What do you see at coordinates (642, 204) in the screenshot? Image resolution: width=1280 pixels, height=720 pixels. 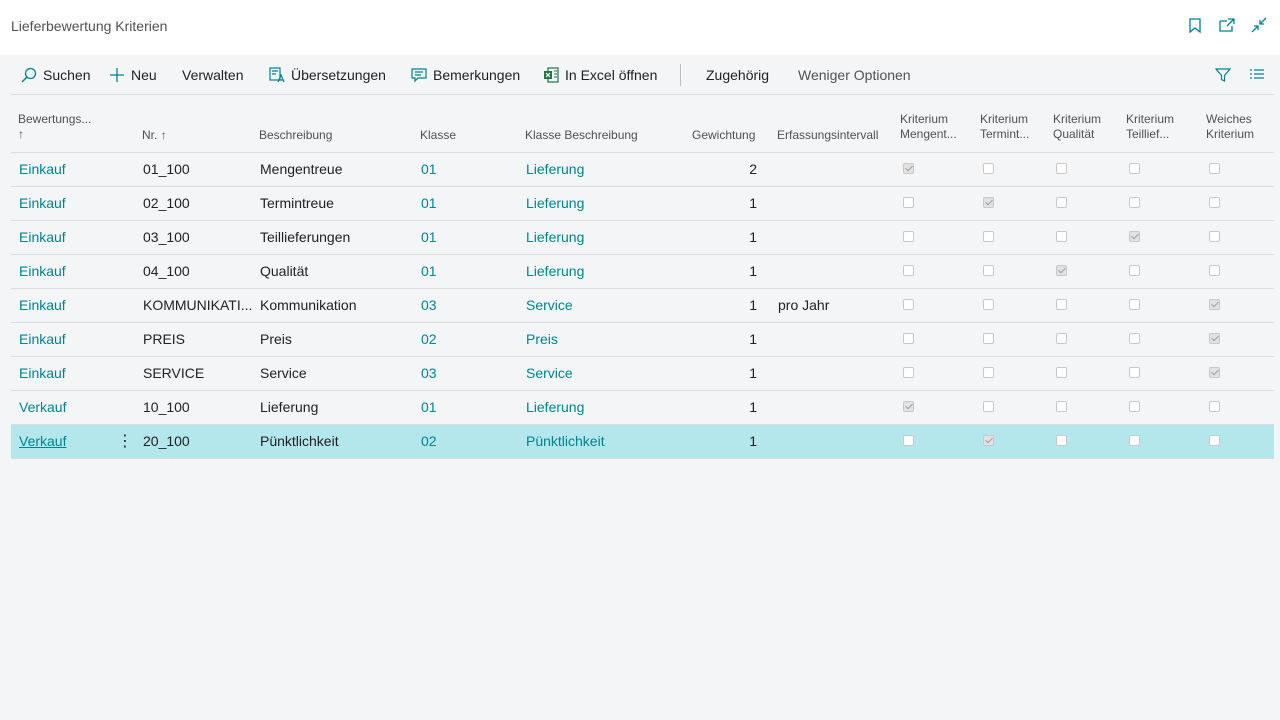 I see `table-row: Einkauf 02_100 Termintreue 01 Lieferung 1` at bounding box center [642, 204].